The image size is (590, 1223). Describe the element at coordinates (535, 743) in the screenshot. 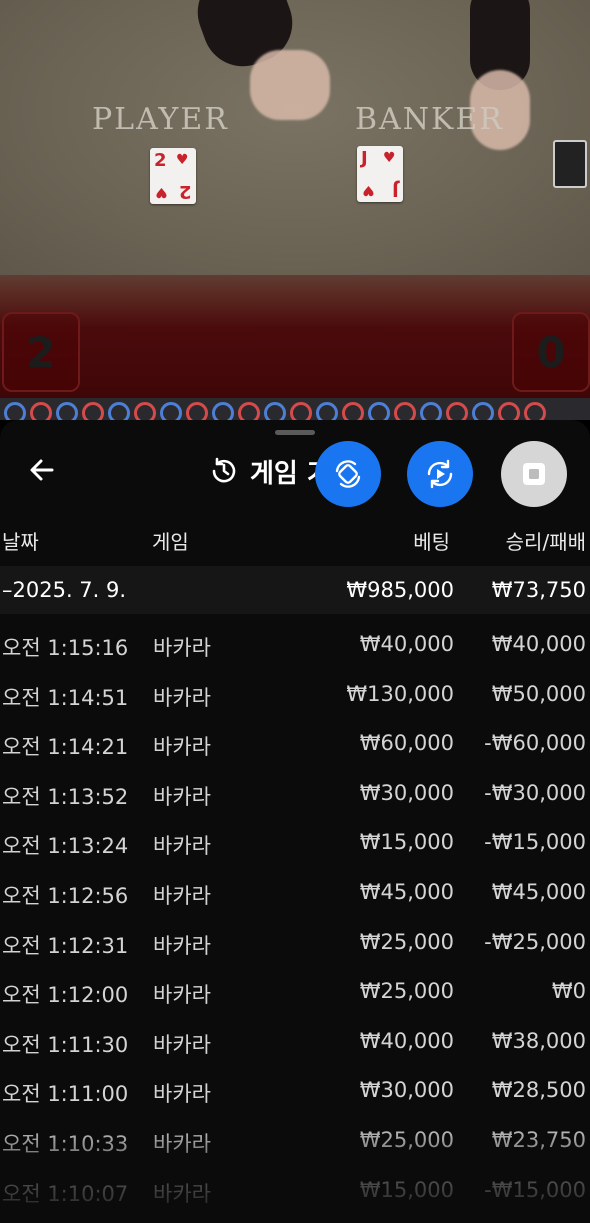

I see `row-result: -₩60,000` at that location.